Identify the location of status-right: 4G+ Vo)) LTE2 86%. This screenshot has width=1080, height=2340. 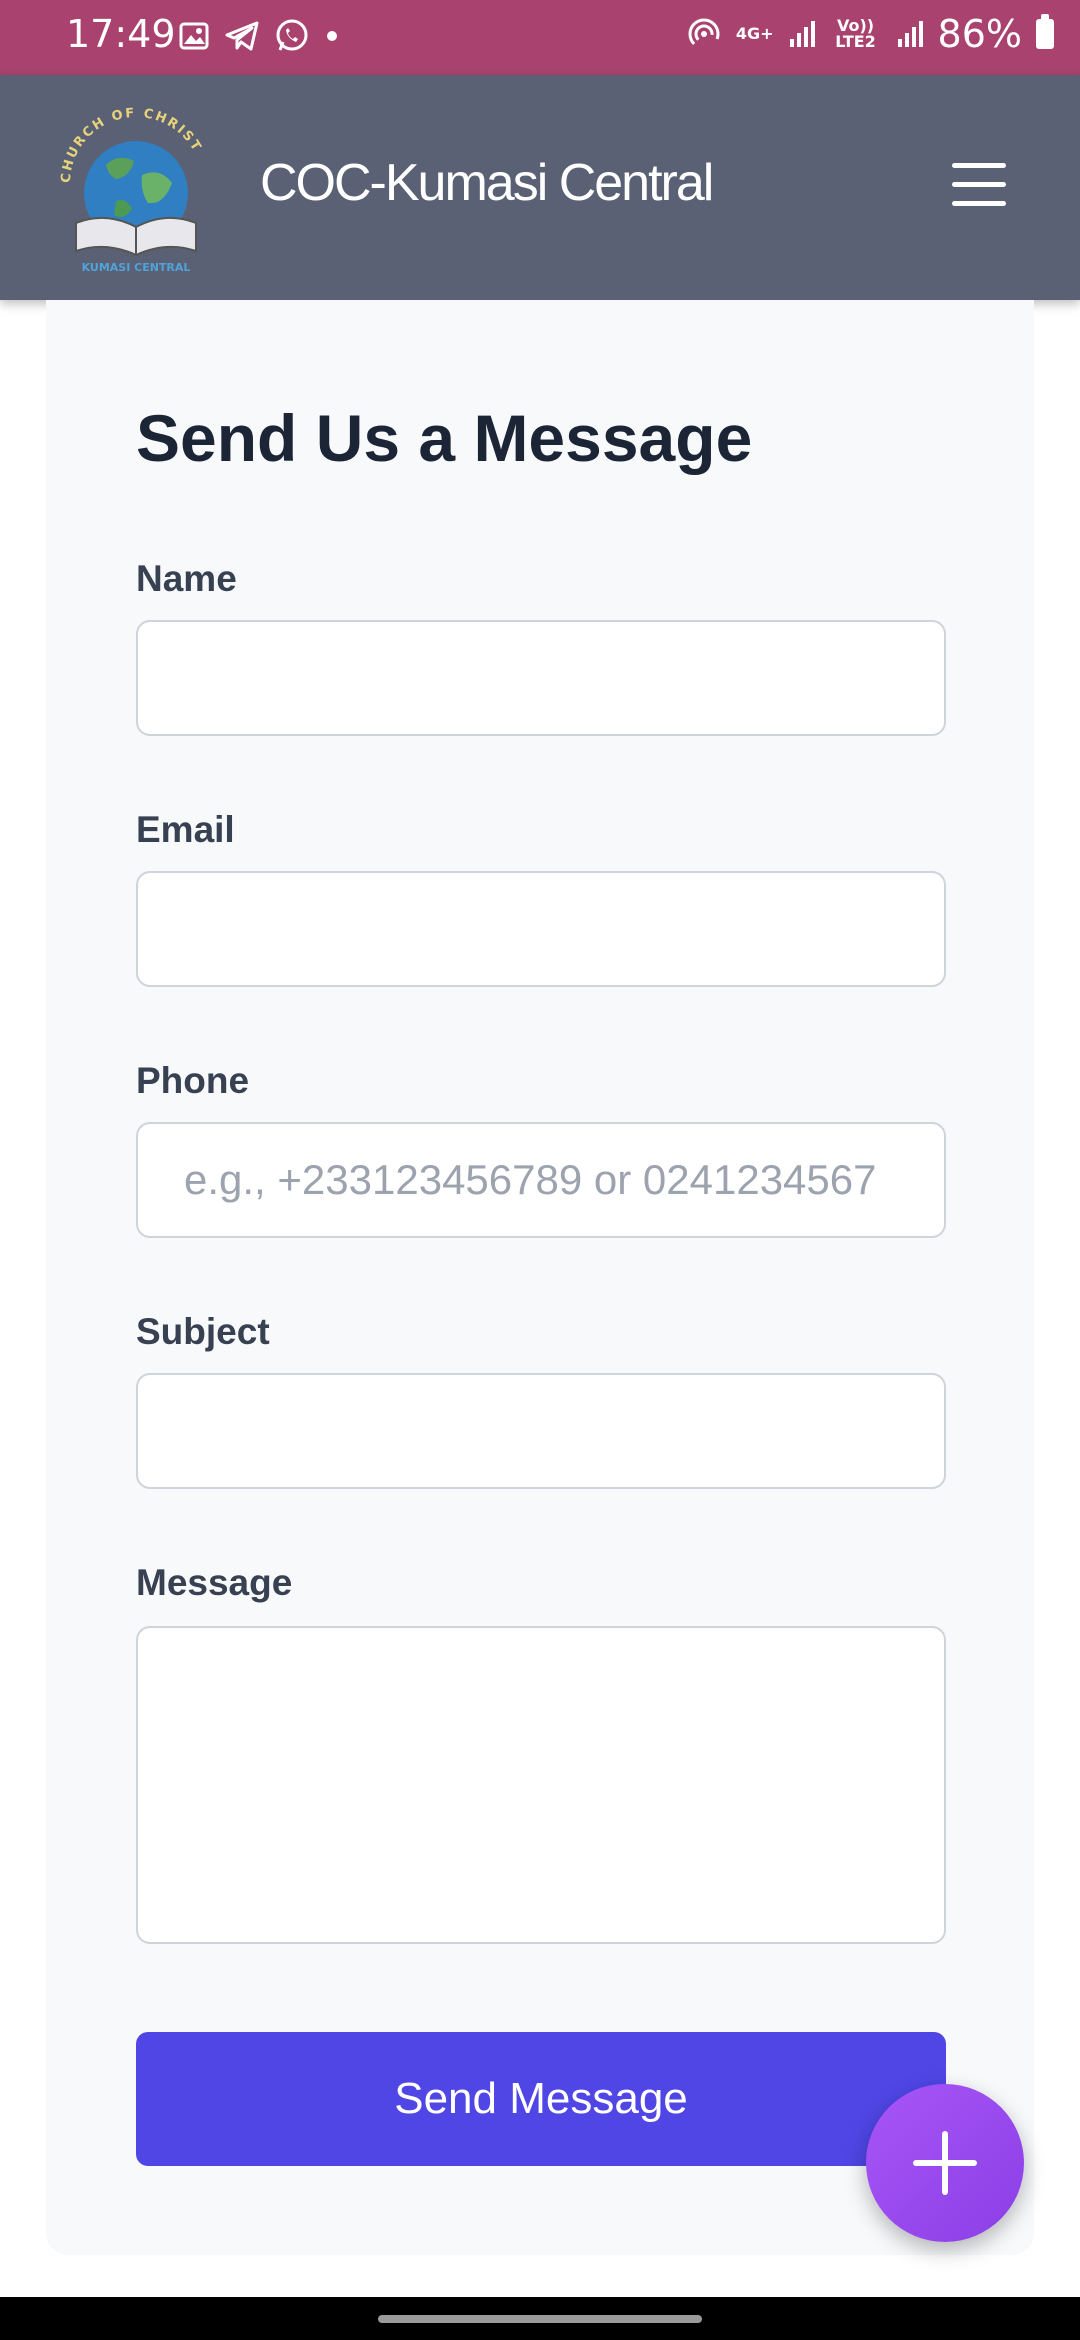
(870, 34).